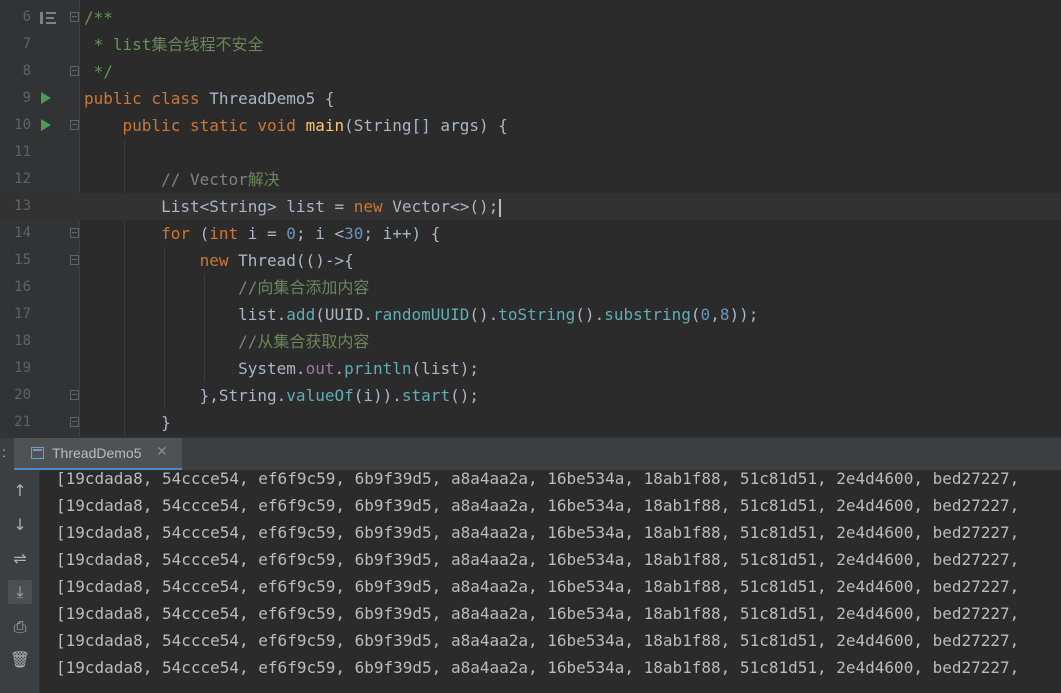 This screenshot has height=693, width=1061. Describe the element at coordinates (530, 206) in the screenshot. I see `code-line-13: 13 List<String> list = new Vector<>();` at that location.